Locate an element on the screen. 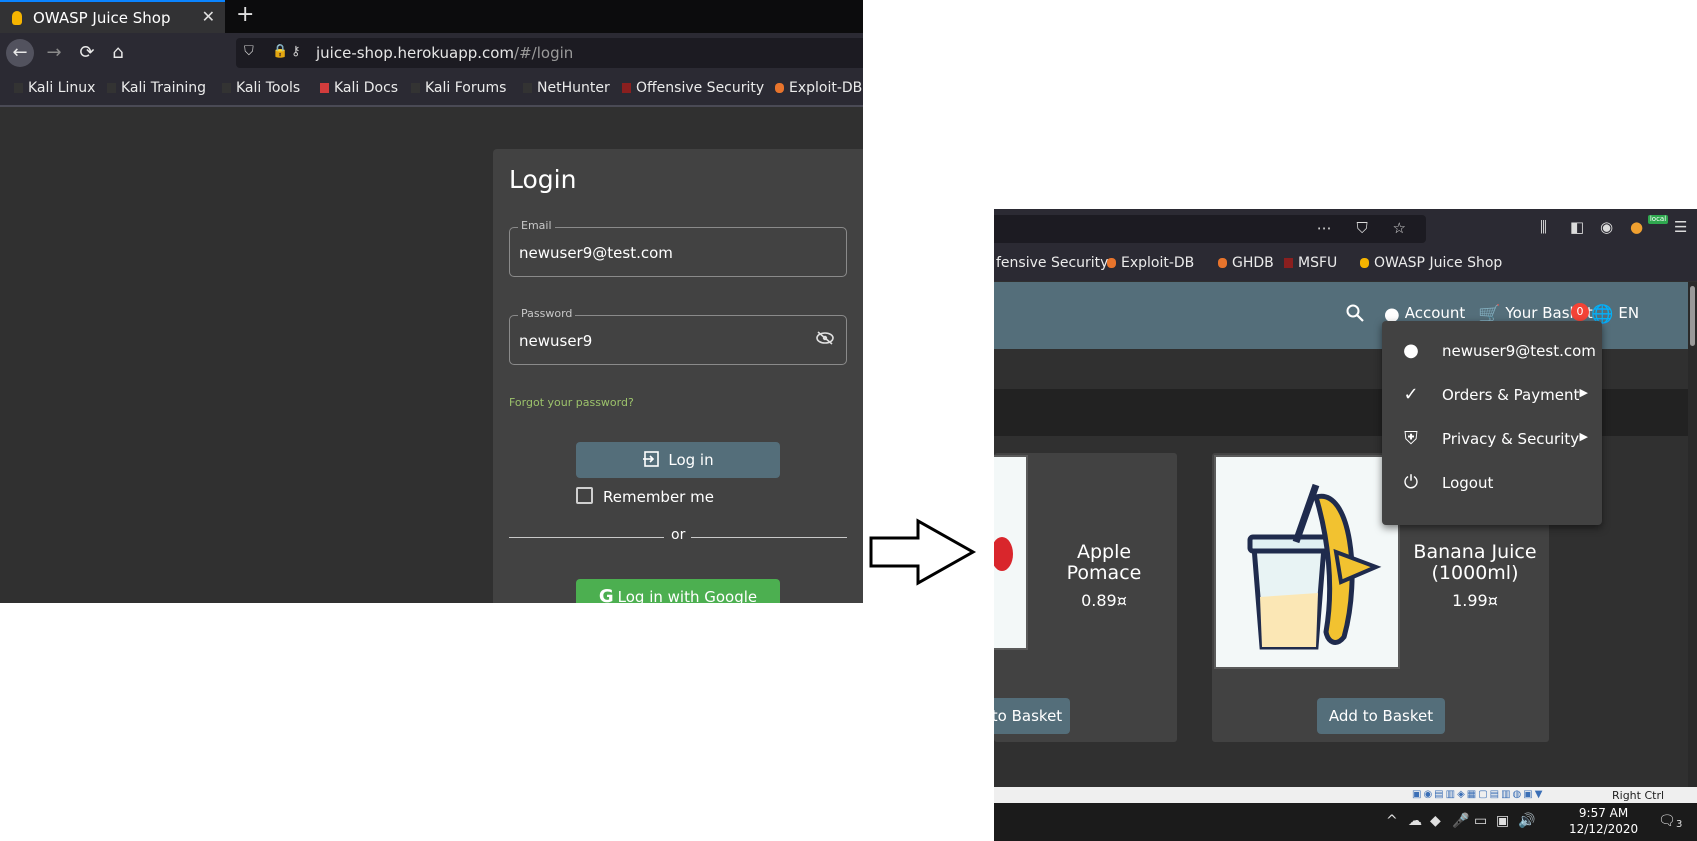 The width and height of the screenshot is (1697, 841). bookmark-label: OWASP Juice Shop is located at coordinates (1438, 263).